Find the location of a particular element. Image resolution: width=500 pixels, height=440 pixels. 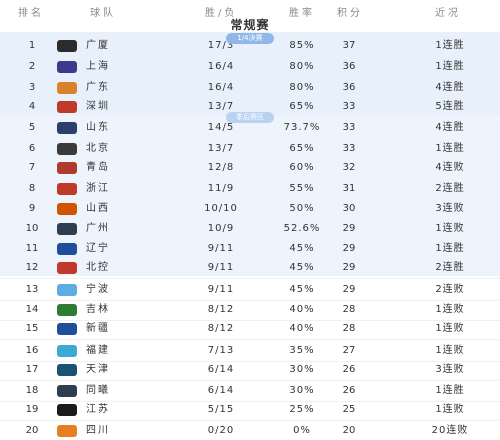

win-pct-cell: 40% is located at coordinates (302, 328).